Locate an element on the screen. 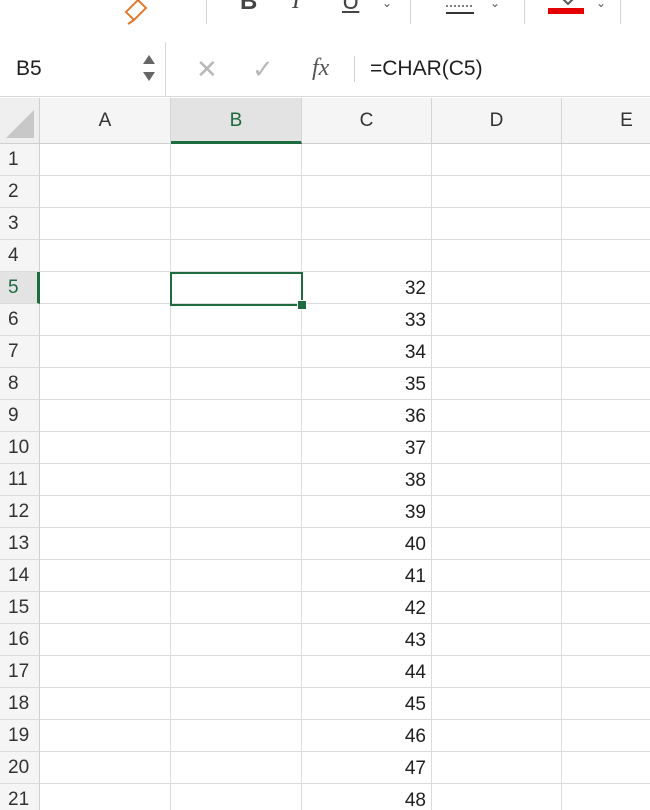 Image resolution: width=650 pixels, height=810 pixels. row-header-14: 14 is located at coordinates (20, 576).